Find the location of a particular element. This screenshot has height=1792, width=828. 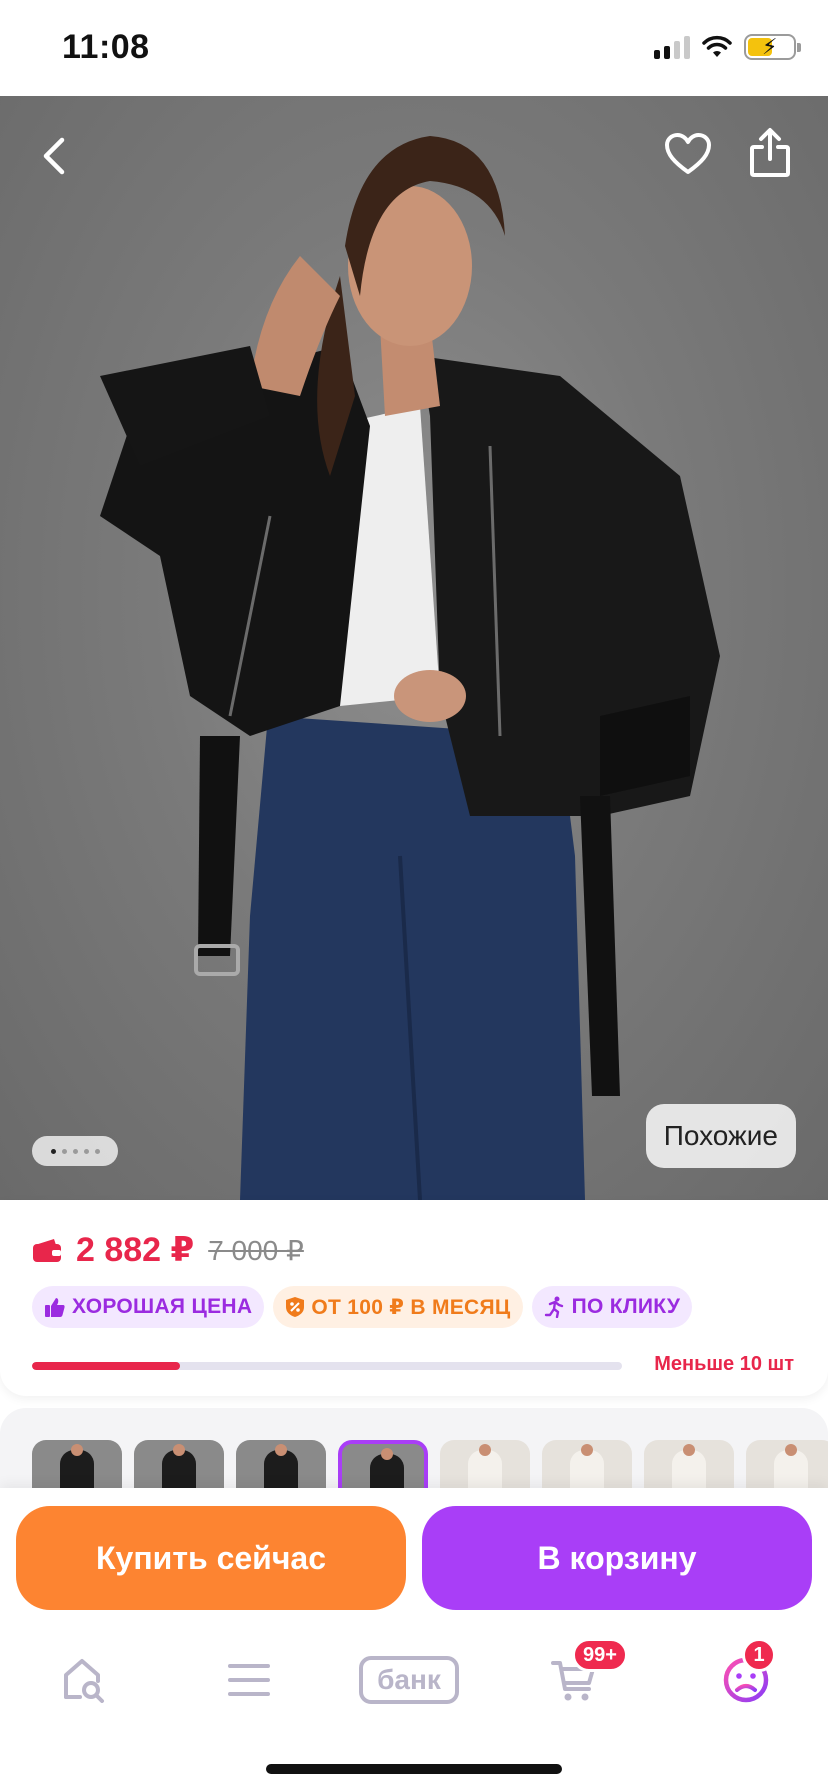

bank-logo: банк is located at coordinates (409, 1680).